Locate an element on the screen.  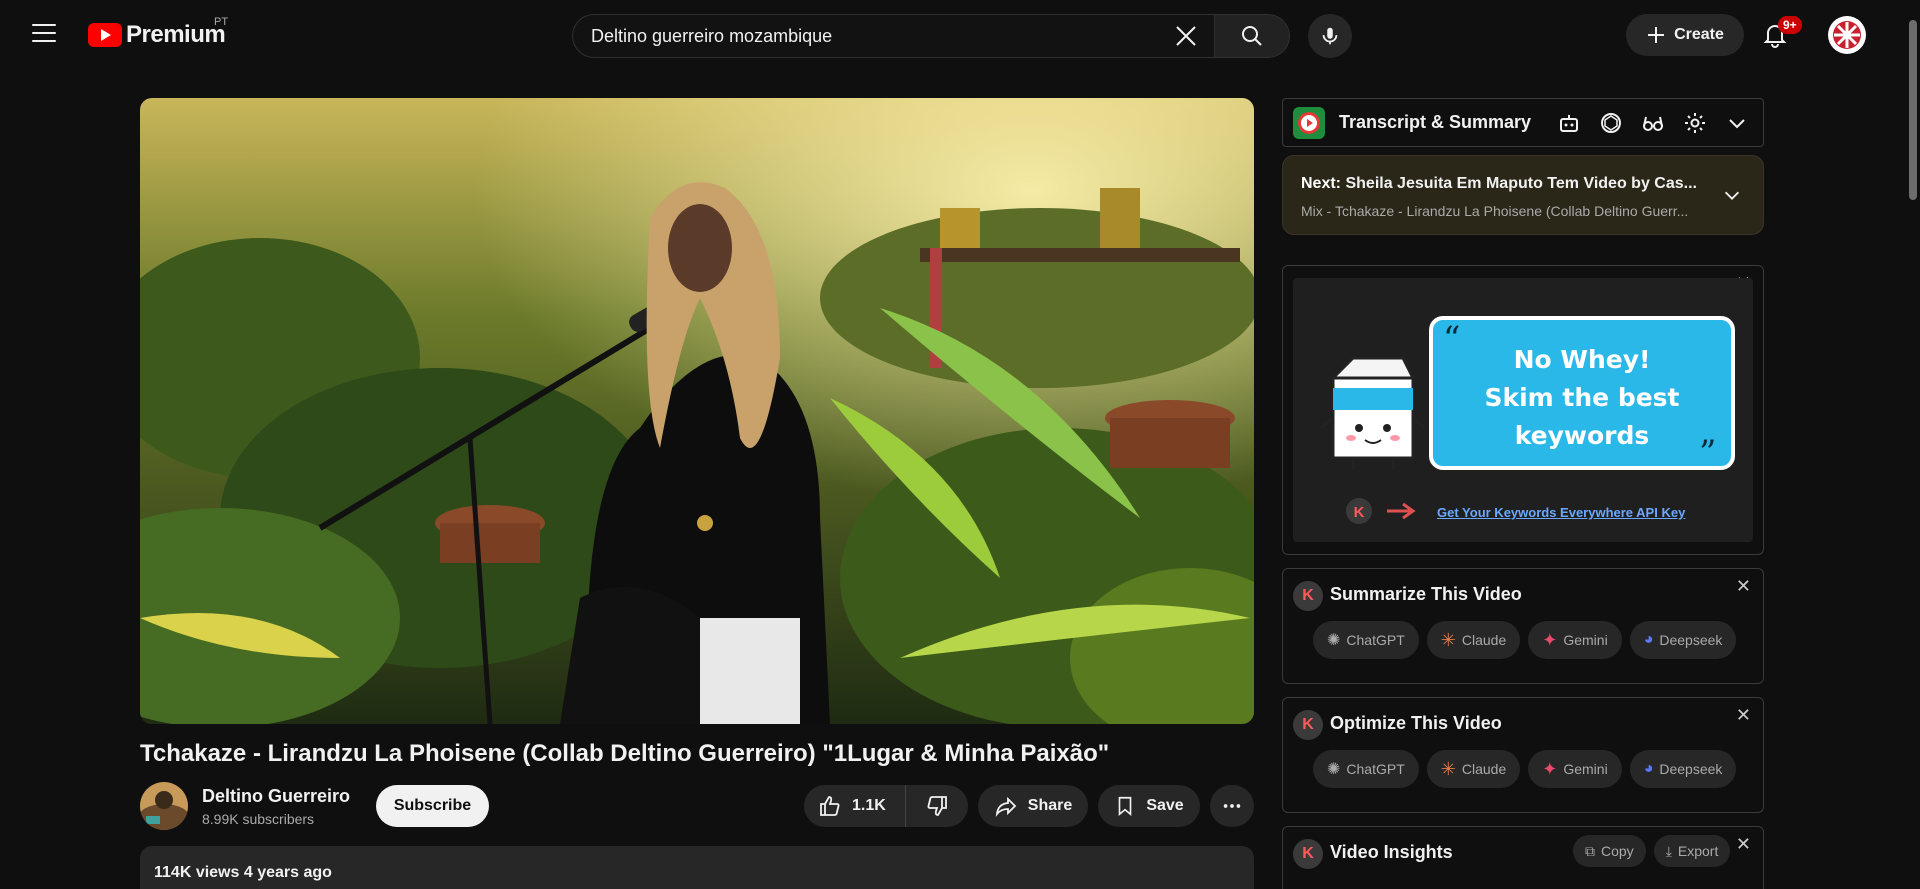
transcript-summary-panel: Transcript & Summary is located at coordinates (1523, 122).